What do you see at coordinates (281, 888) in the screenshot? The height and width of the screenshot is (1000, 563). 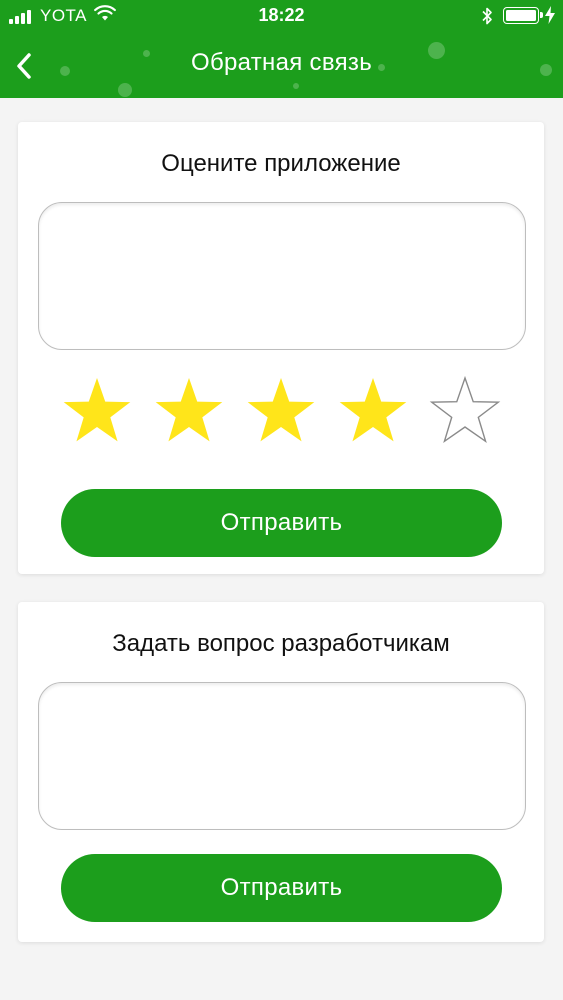 I see `question-submit-button: Отправить` at bounding box center [281, 888].